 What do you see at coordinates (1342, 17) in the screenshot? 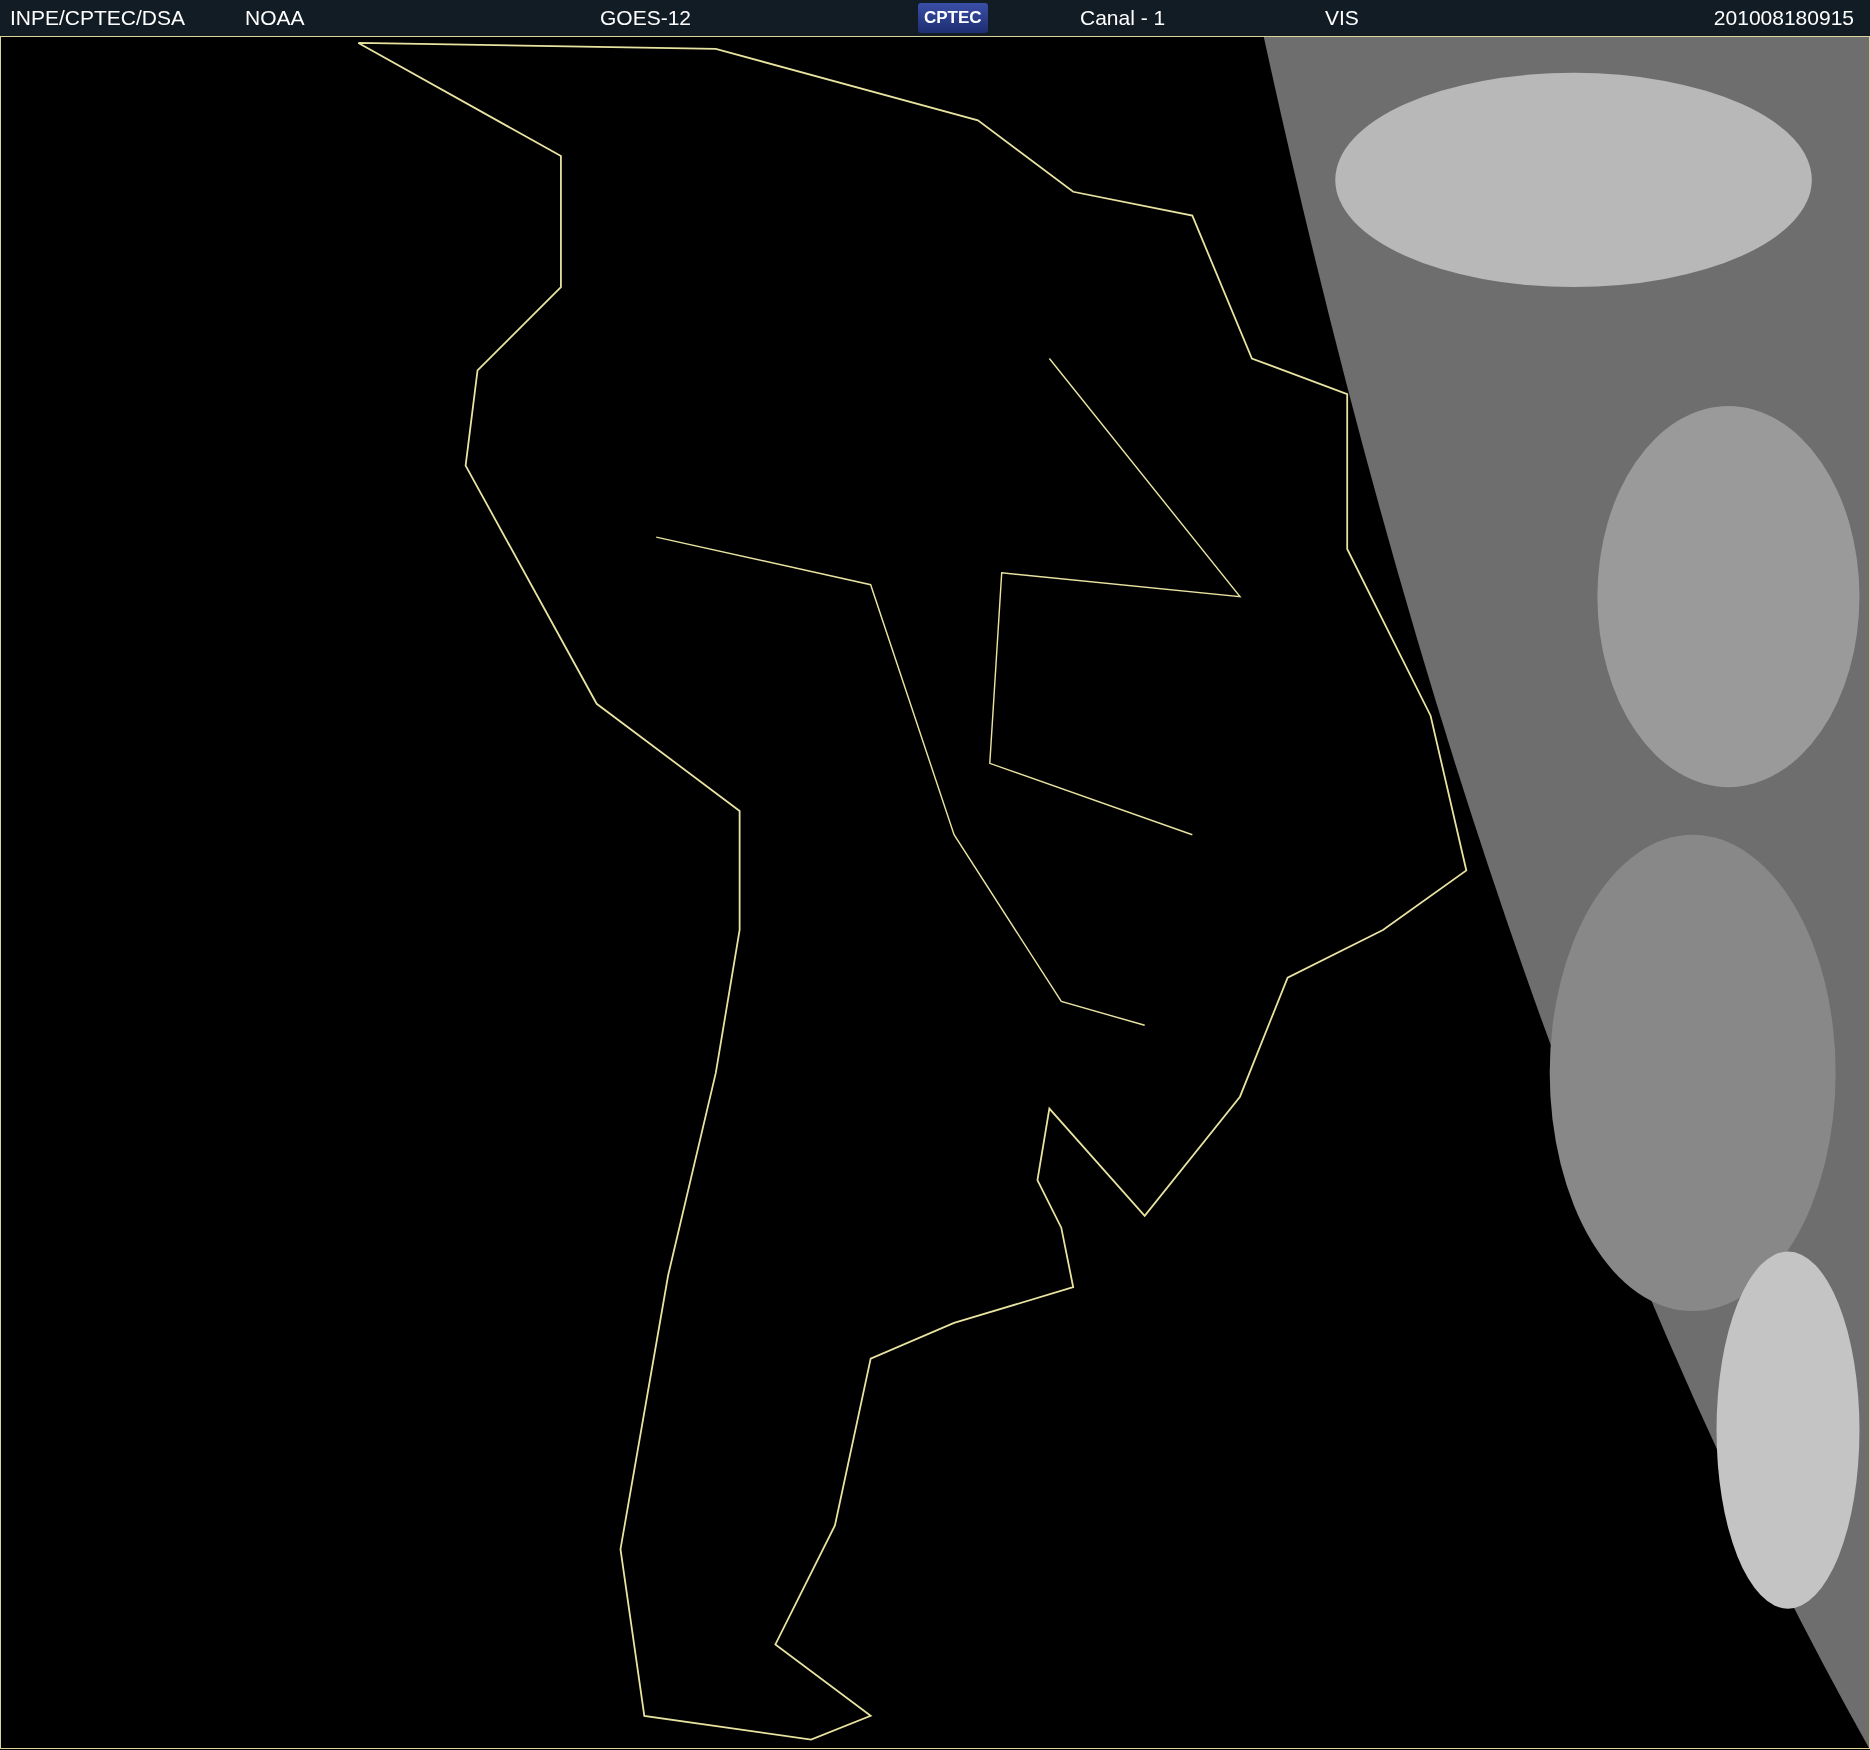
I see `header-label: VIS` at bounding box center [1342, 17].